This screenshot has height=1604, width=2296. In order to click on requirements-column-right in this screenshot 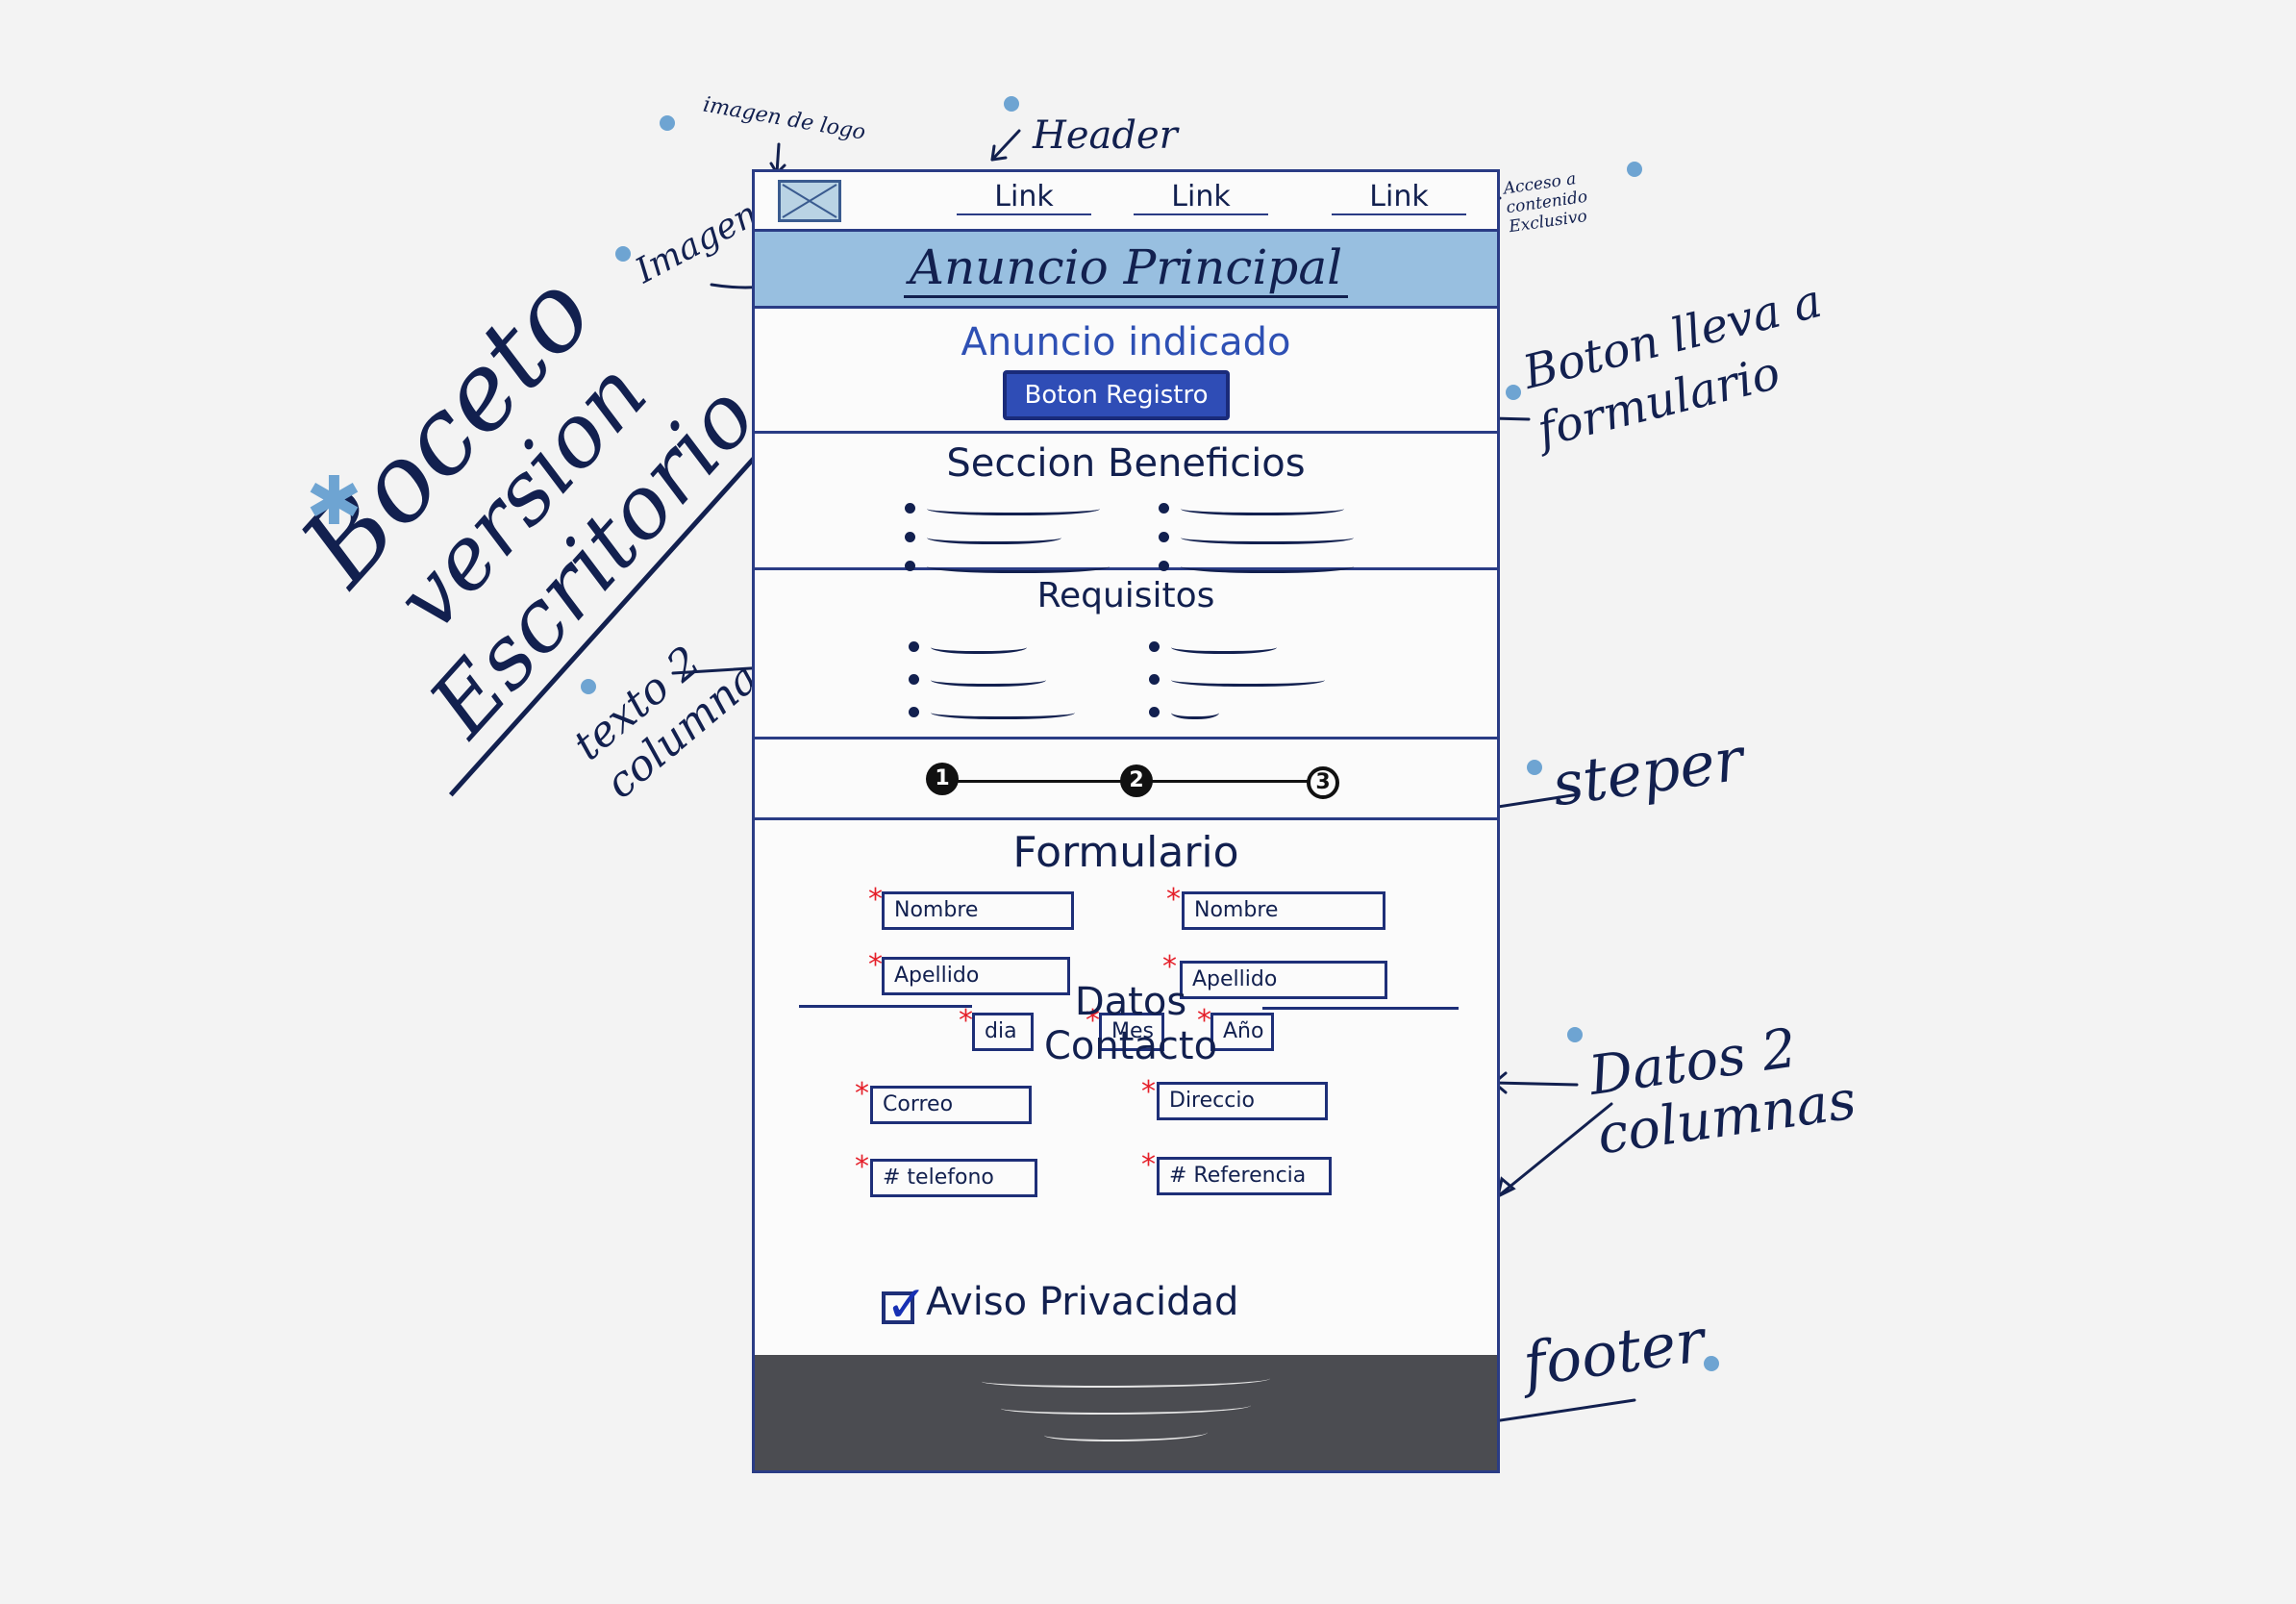, I will do `click(1237, 679)`.